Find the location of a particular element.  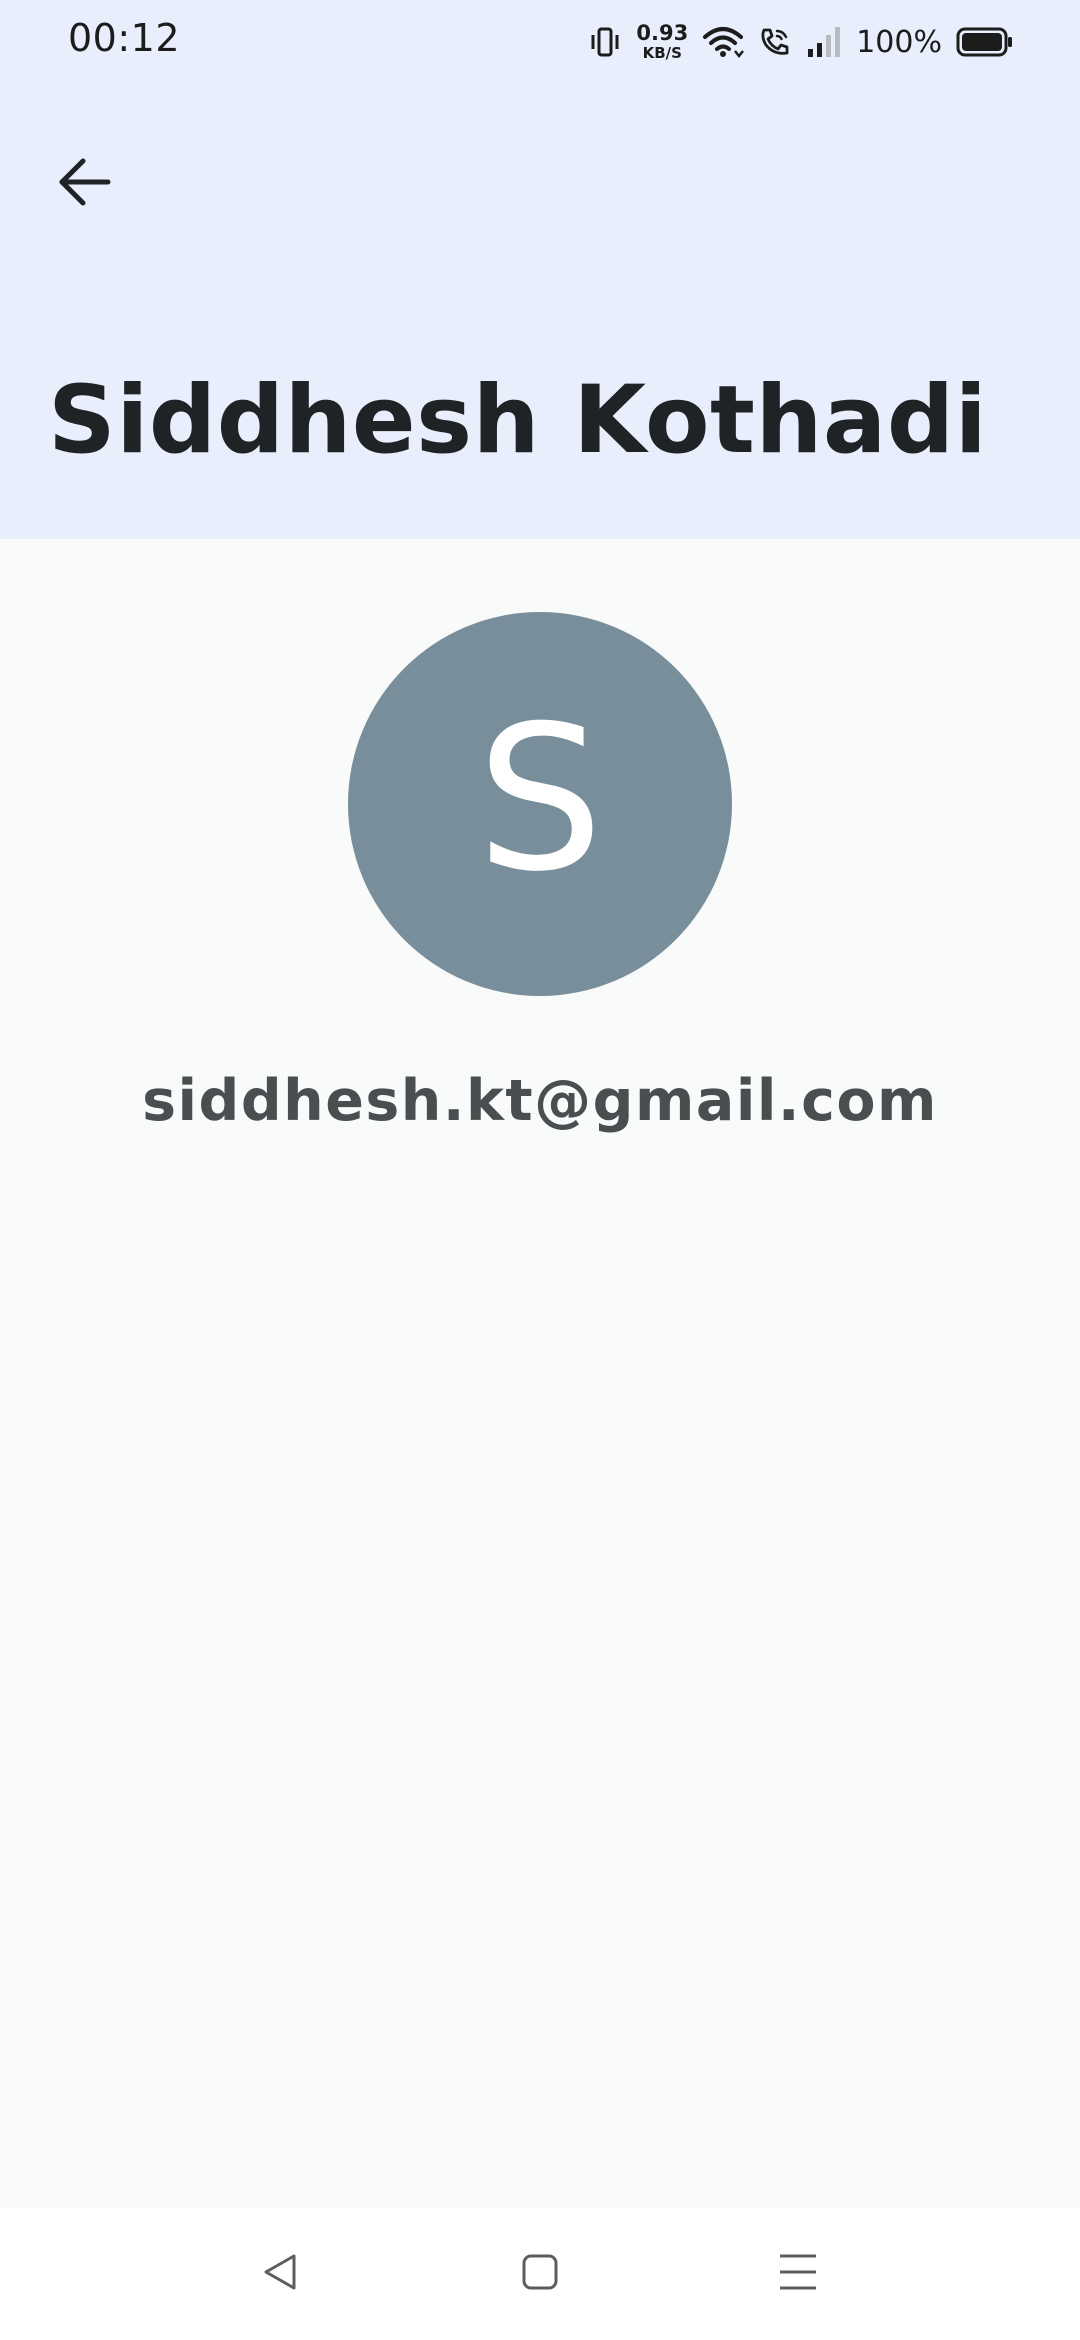

battery-percent: 100% is located at coordinates (899, 42).